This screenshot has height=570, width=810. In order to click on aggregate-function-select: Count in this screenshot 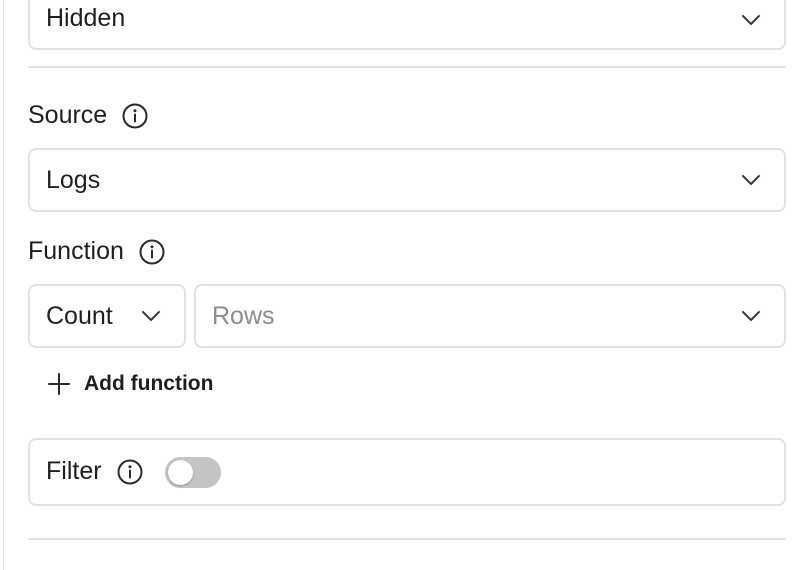, I will do `click(107, 316)`.